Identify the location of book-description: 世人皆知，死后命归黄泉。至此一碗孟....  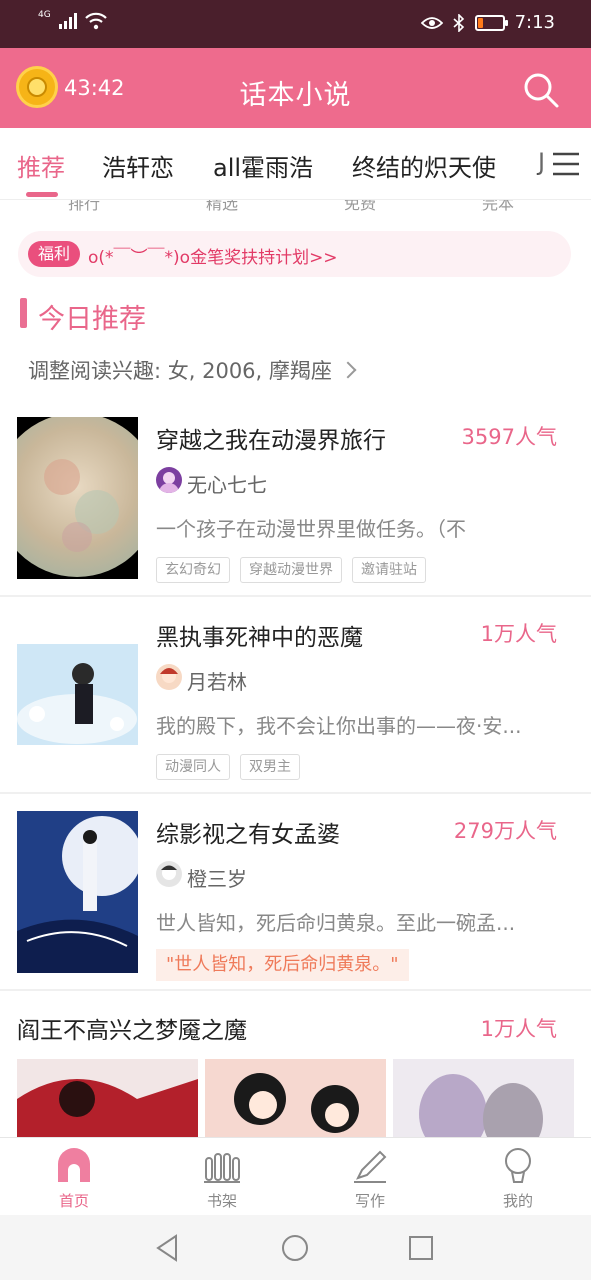
(336, 923).